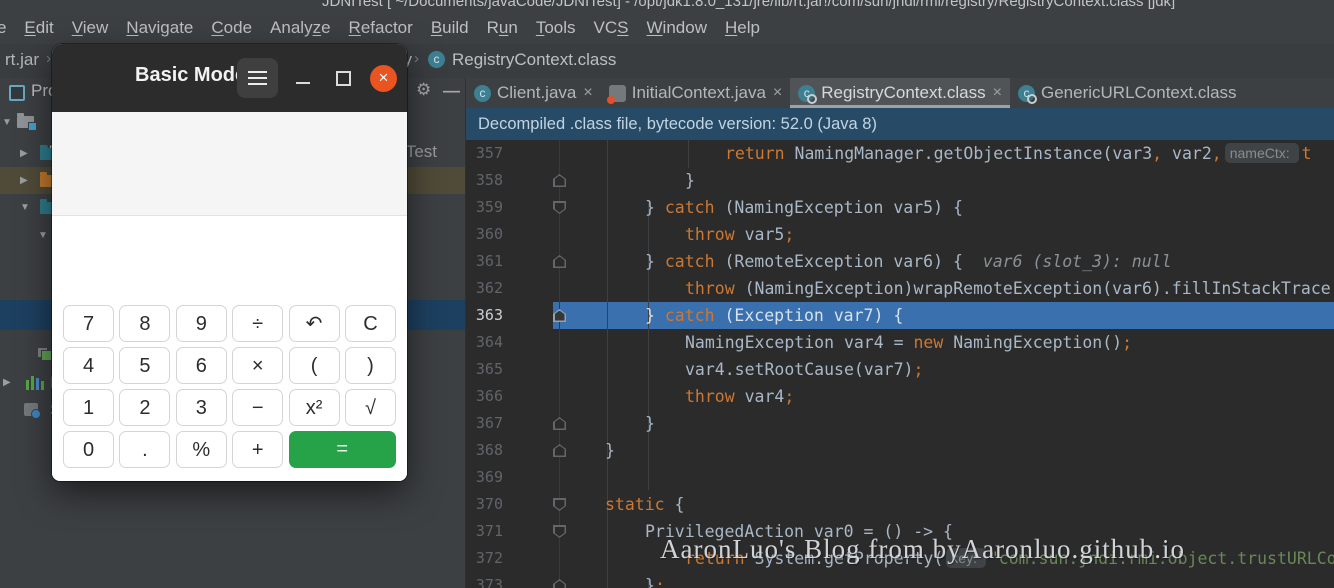 The width and height of the screenshot is (1334, 588). I want to click on code-line-370: 370 static {, so click(900, 504).